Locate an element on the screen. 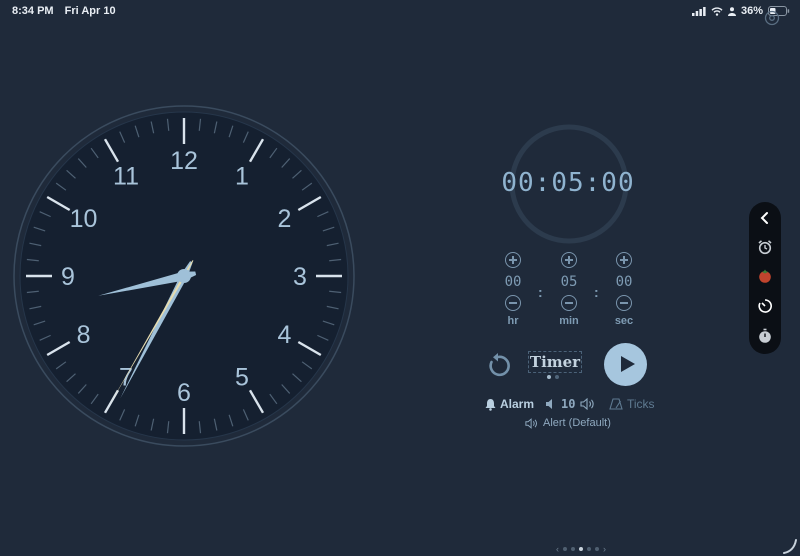  resize-handle-icon is located at coordinates (789, 545).